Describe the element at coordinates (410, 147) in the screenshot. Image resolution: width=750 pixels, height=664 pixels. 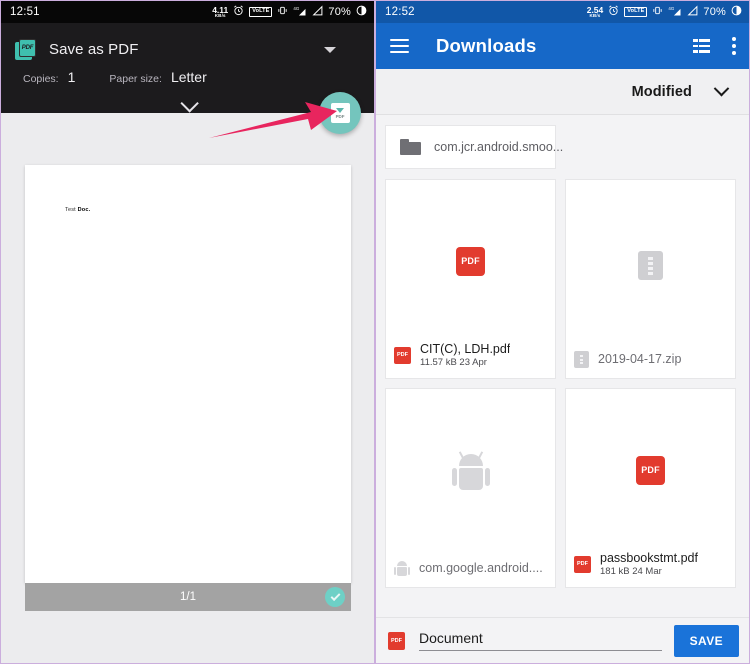
I see `folder-icon` at that location.